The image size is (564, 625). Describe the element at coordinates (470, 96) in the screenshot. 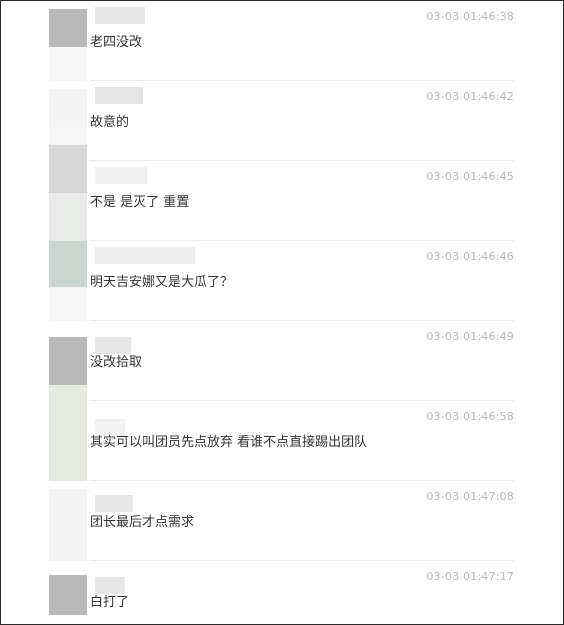

I see `timestamp: 03-03 01:46:42` at that location.